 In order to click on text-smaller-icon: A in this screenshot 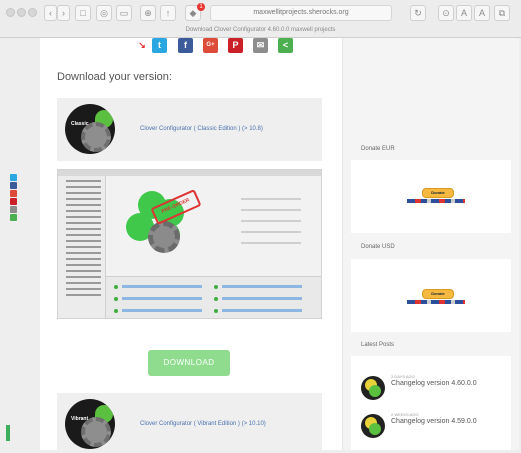, I will do `click(464, 13)`.